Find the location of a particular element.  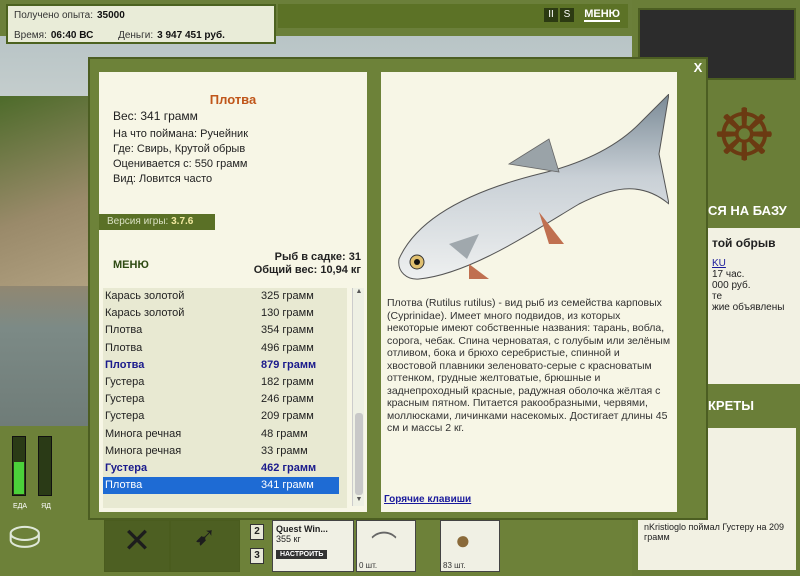

hotkeys-link: Горячие клавиши is located at coordinates (427, 499).